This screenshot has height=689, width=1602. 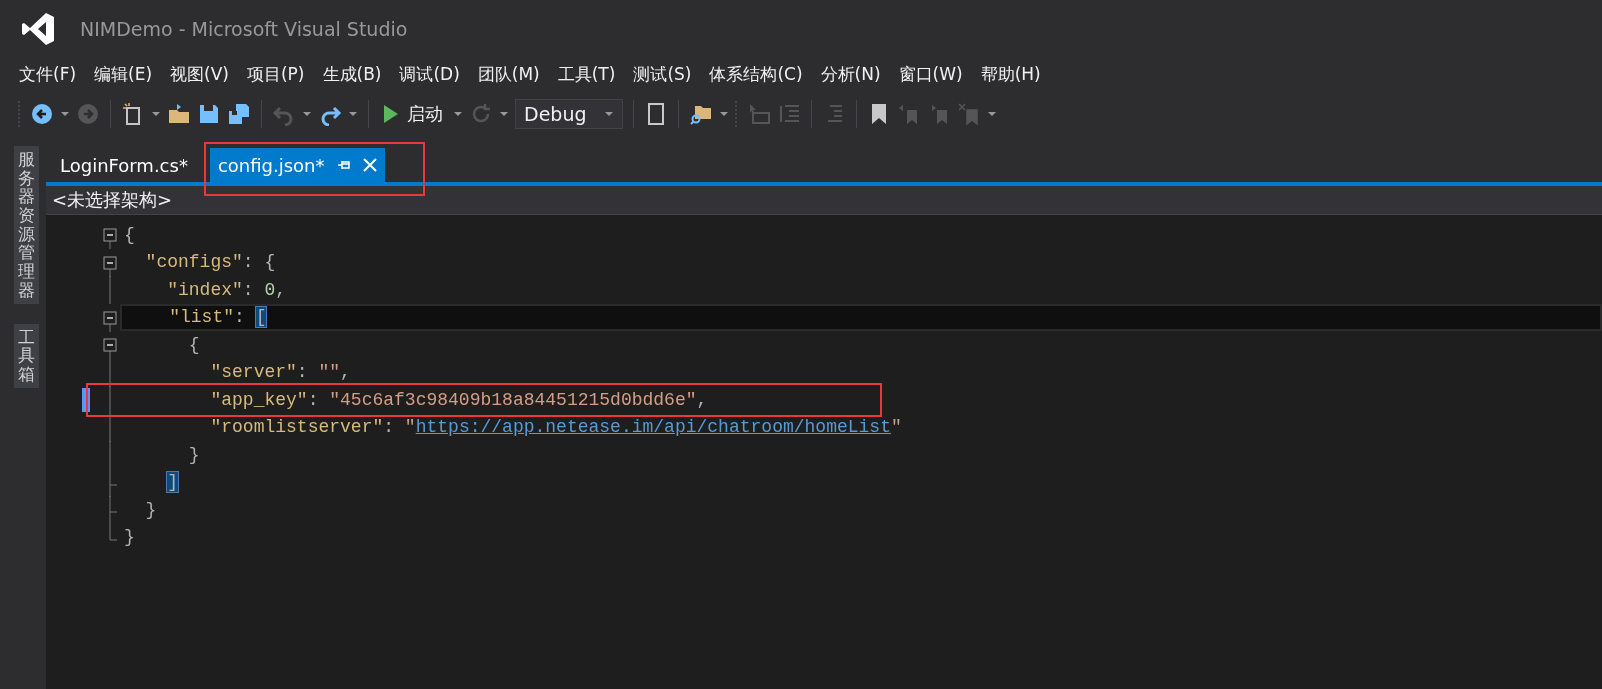 What do you see at coordinates (508, 74) in the screenshot?
I see `menu-item: 团队(M)` at bounding box center [508, 74].